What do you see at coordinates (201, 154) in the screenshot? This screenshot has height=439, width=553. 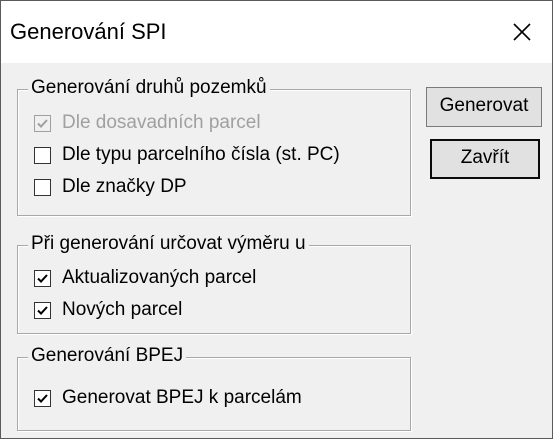 I see `checkbox-parcel-number-type-label: Dle typu parcelního čísla (st. PC)` at bounding box center [201, 154].